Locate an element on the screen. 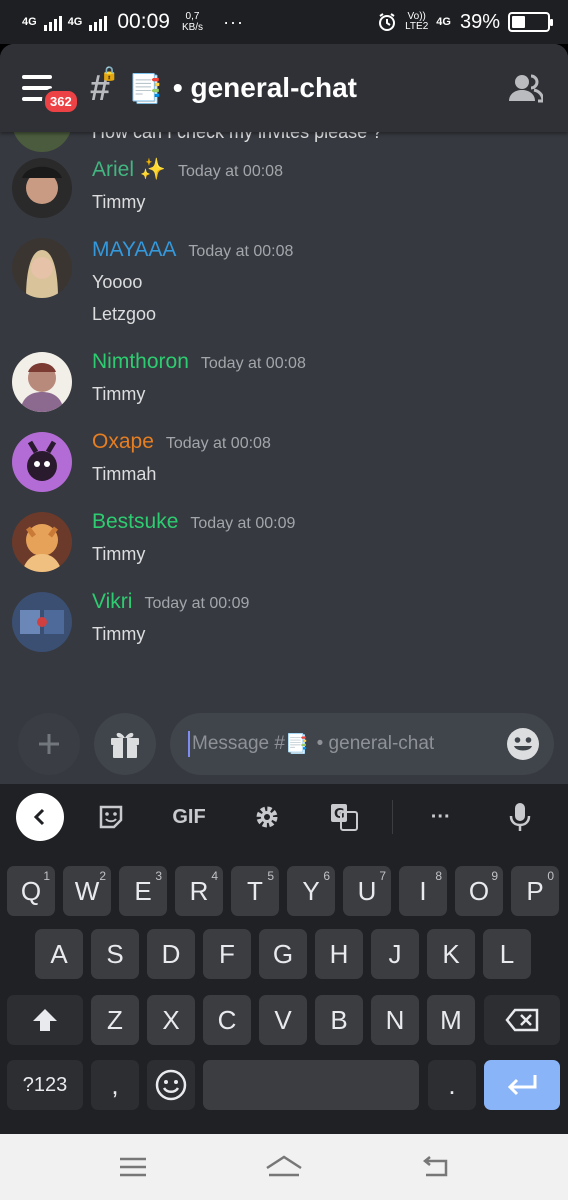 The width and height of the screenshot is (568, 1200). key-hint-3: 3 is located at coordinates (158, 876).